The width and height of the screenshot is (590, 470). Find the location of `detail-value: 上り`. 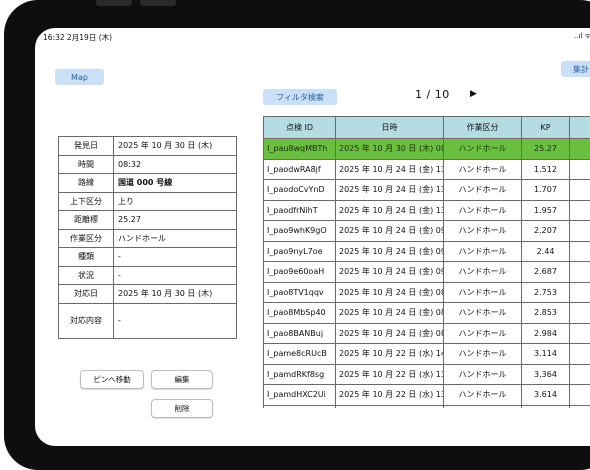

detail-value: 上り is located at coordinates (175, 201).